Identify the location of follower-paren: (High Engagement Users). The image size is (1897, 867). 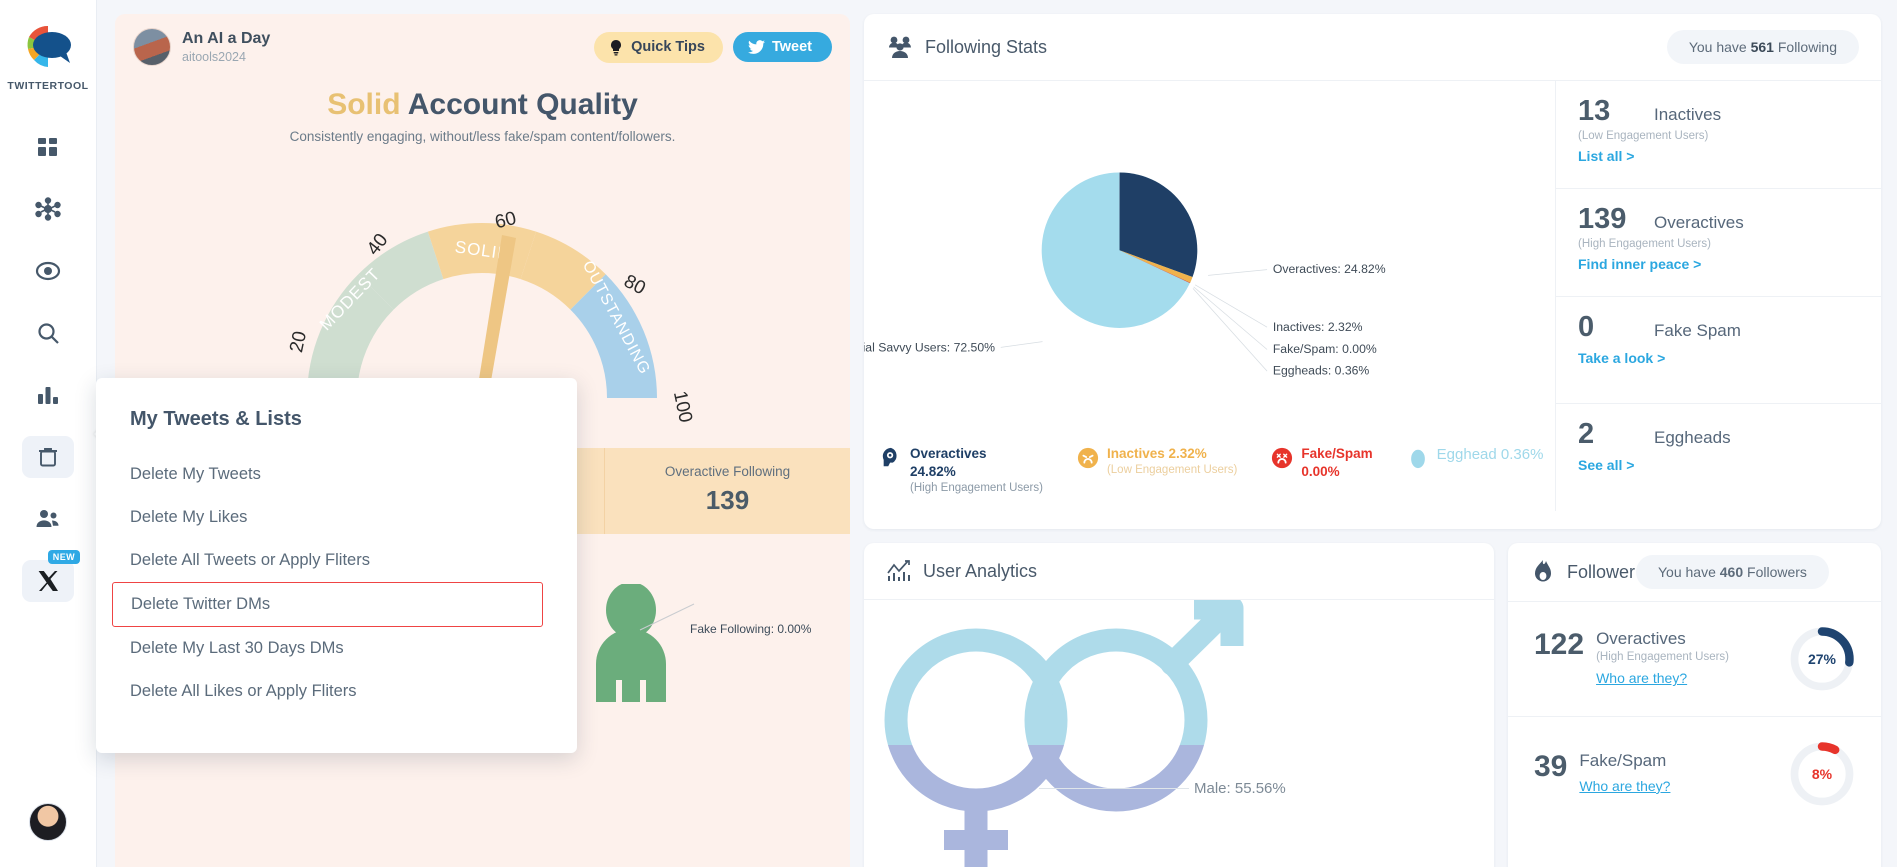
(1663, 657).